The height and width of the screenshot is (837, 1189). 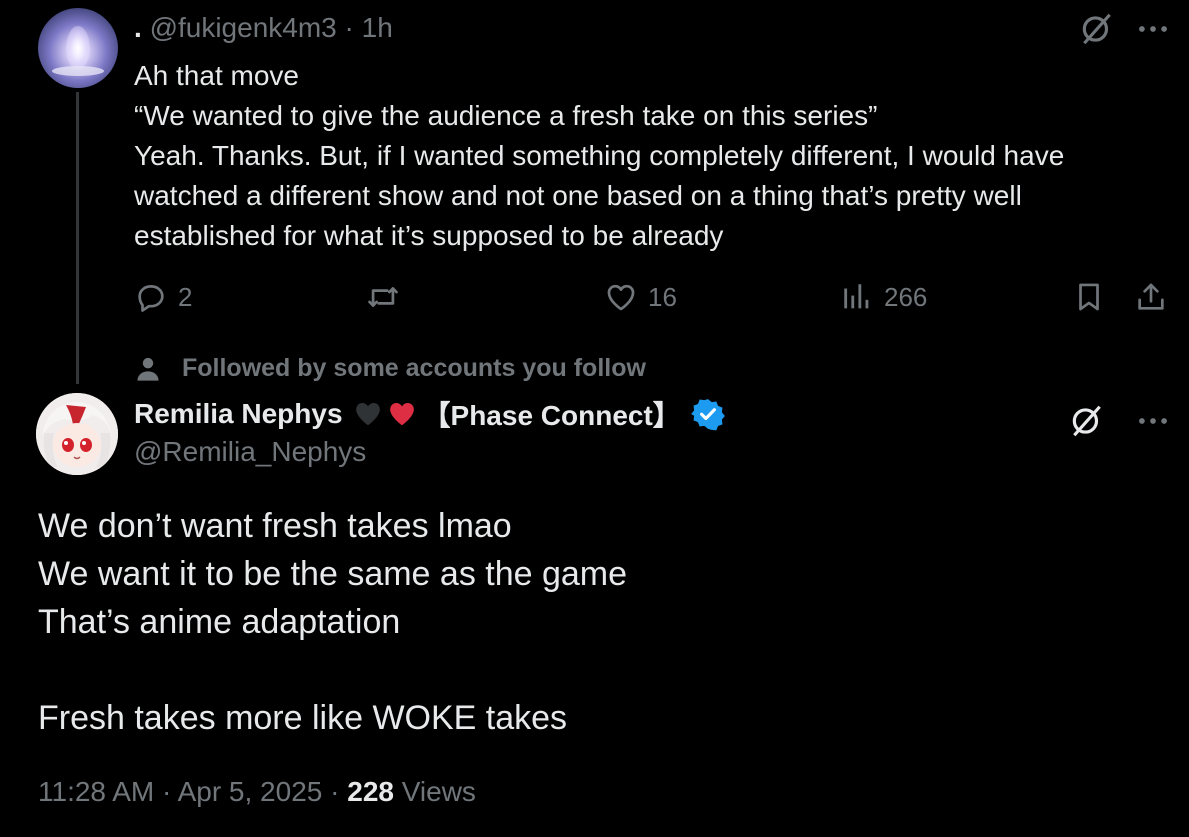 I want to click on thread-connector-line, so click(x=77, y=238).